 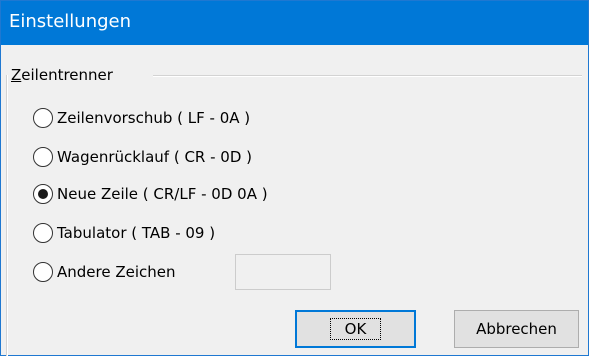 I want to click on ok-button: OK, so click(x=355, y=329).